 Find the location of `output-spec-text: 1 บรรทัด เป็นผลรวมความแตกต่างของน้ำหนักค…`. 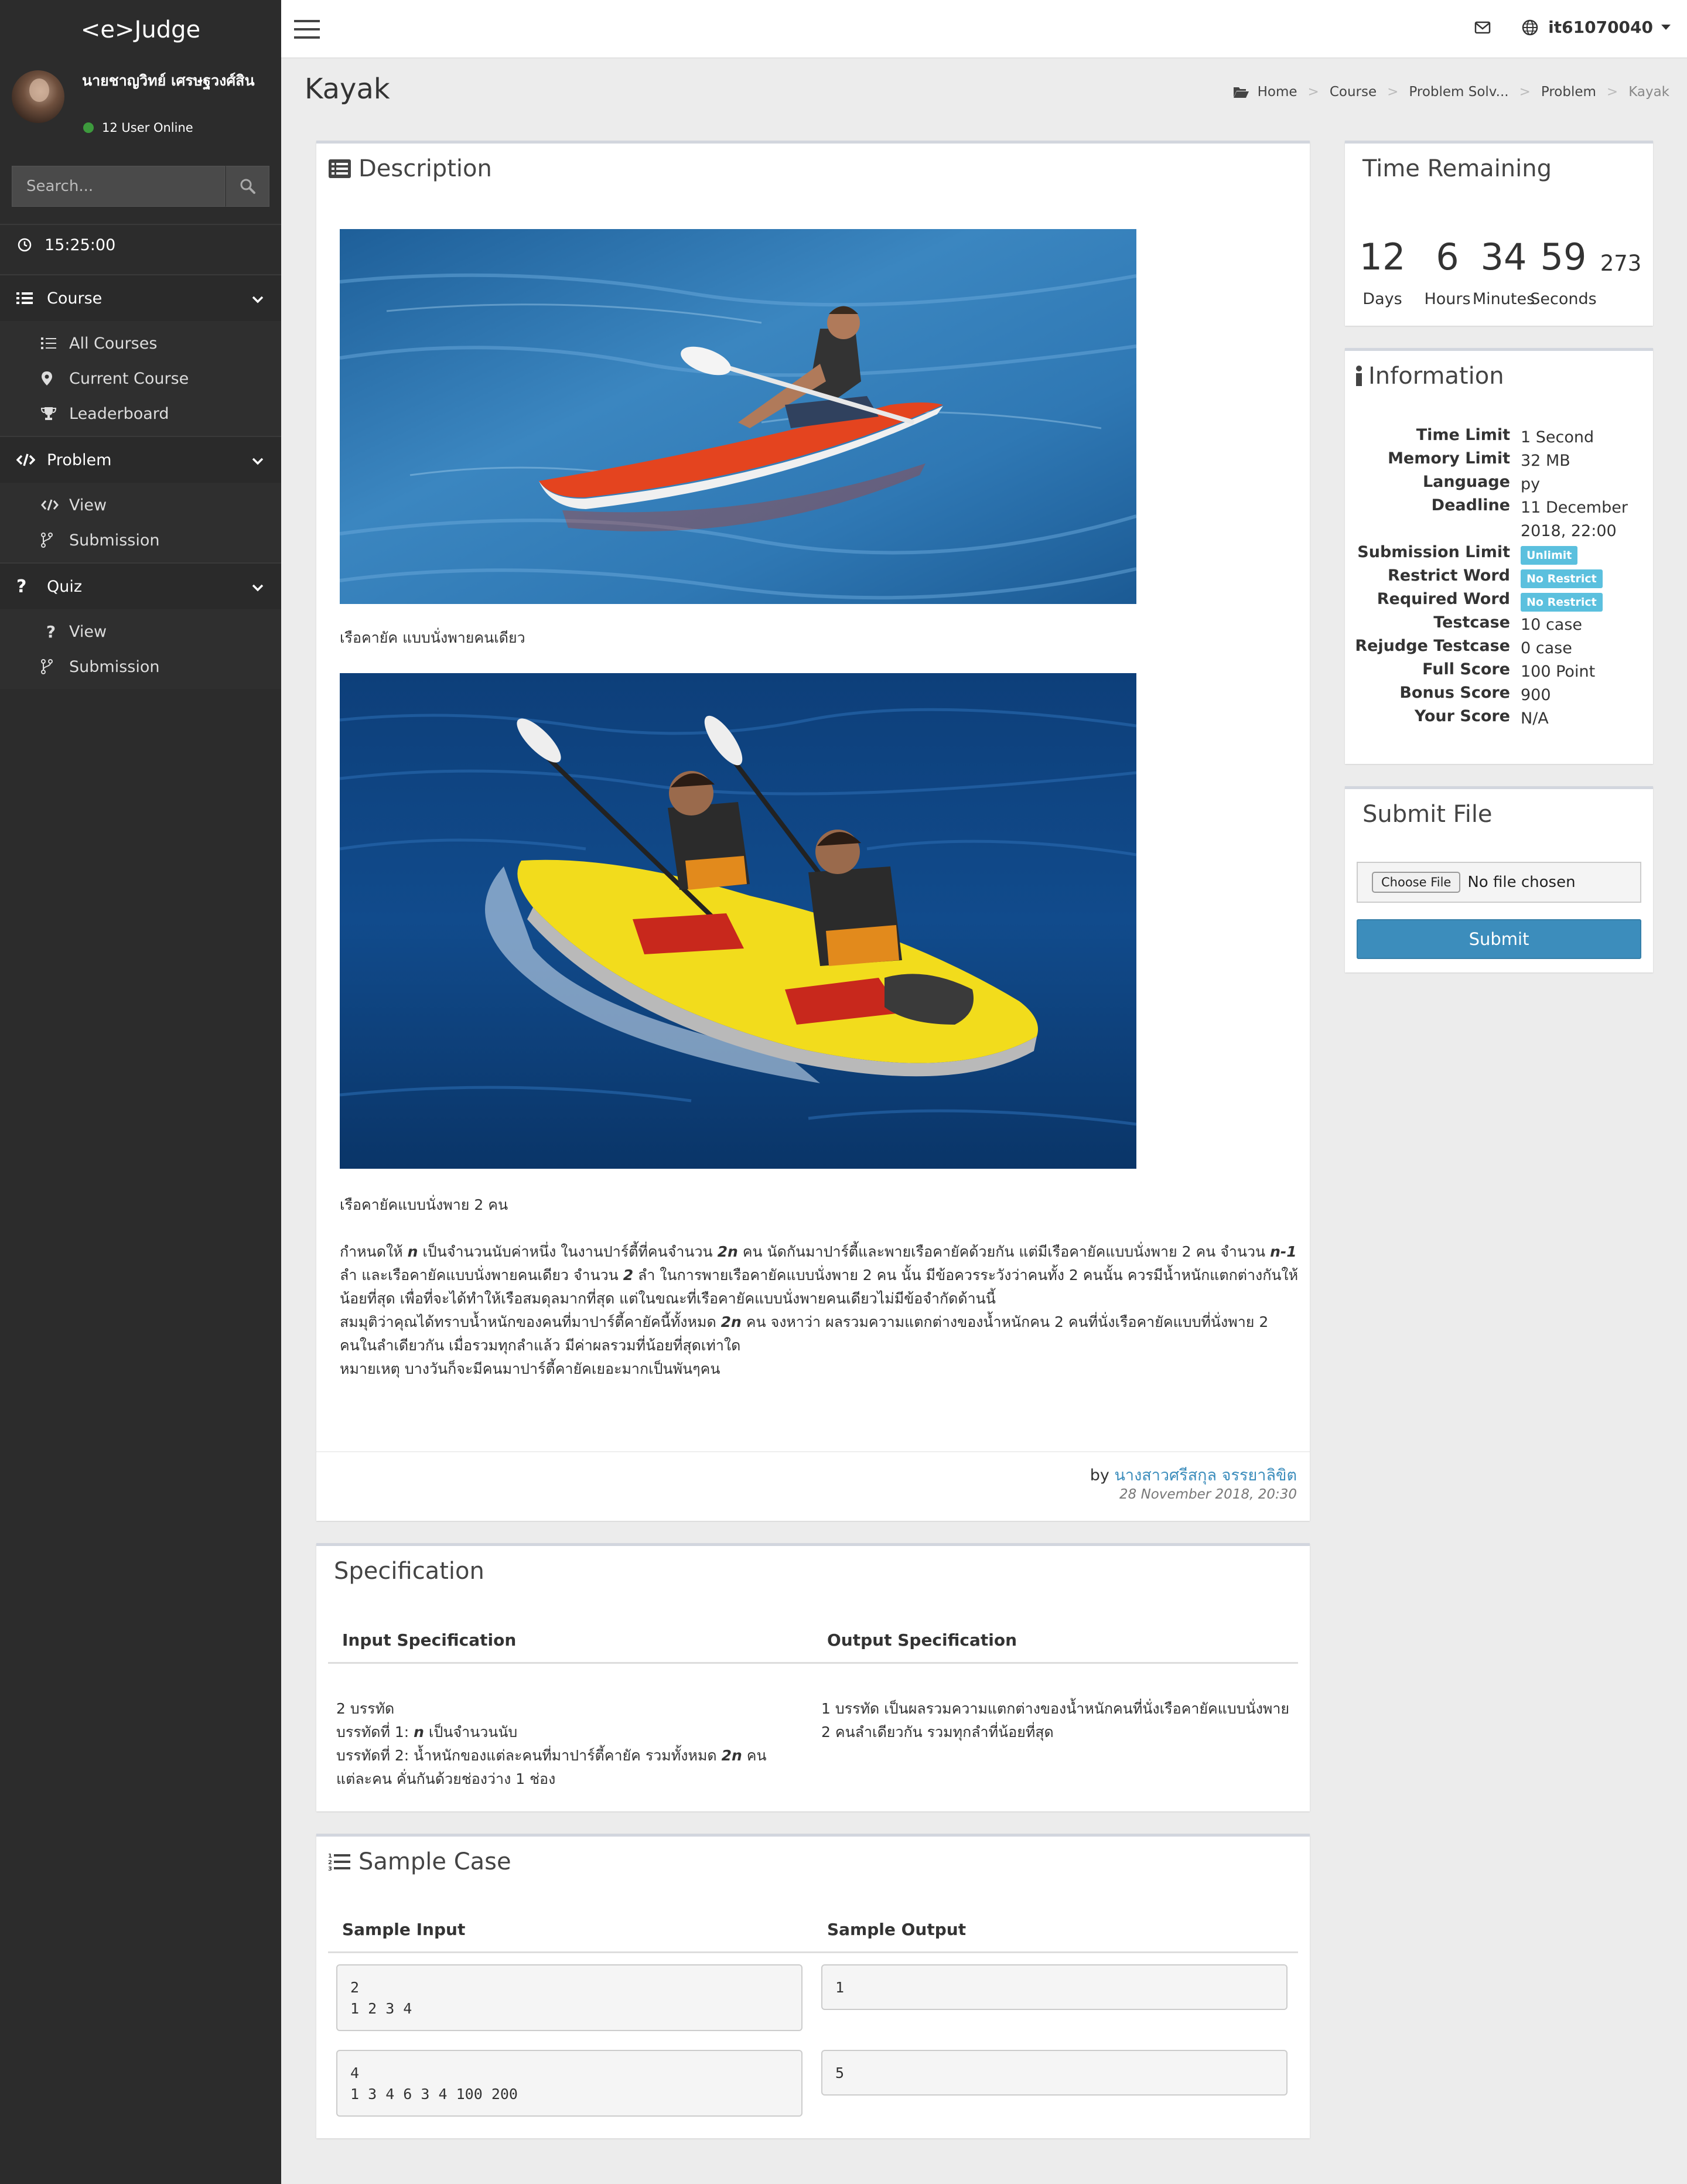

output-spec-text: 1 บรรทัด เป็นผลรวมความแตกต่างของน้ำหนักค… is located at coordinates (1055, 1720).